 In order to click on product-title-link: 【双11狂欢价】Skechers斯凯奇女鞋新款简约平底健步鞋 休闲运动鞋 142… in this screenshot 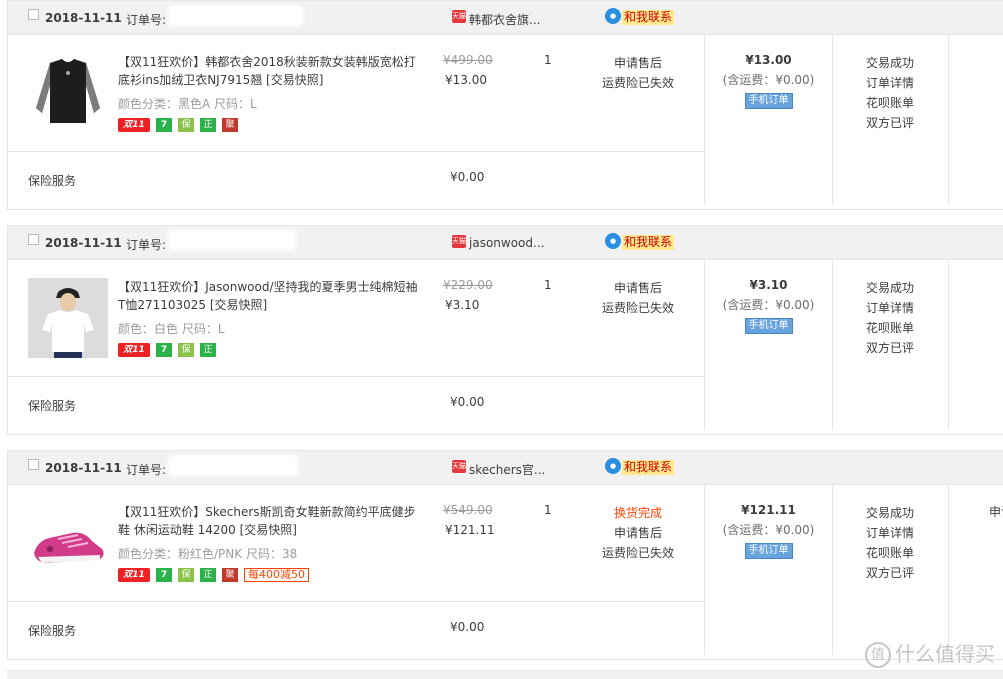, I will do `click(268, 521)`.